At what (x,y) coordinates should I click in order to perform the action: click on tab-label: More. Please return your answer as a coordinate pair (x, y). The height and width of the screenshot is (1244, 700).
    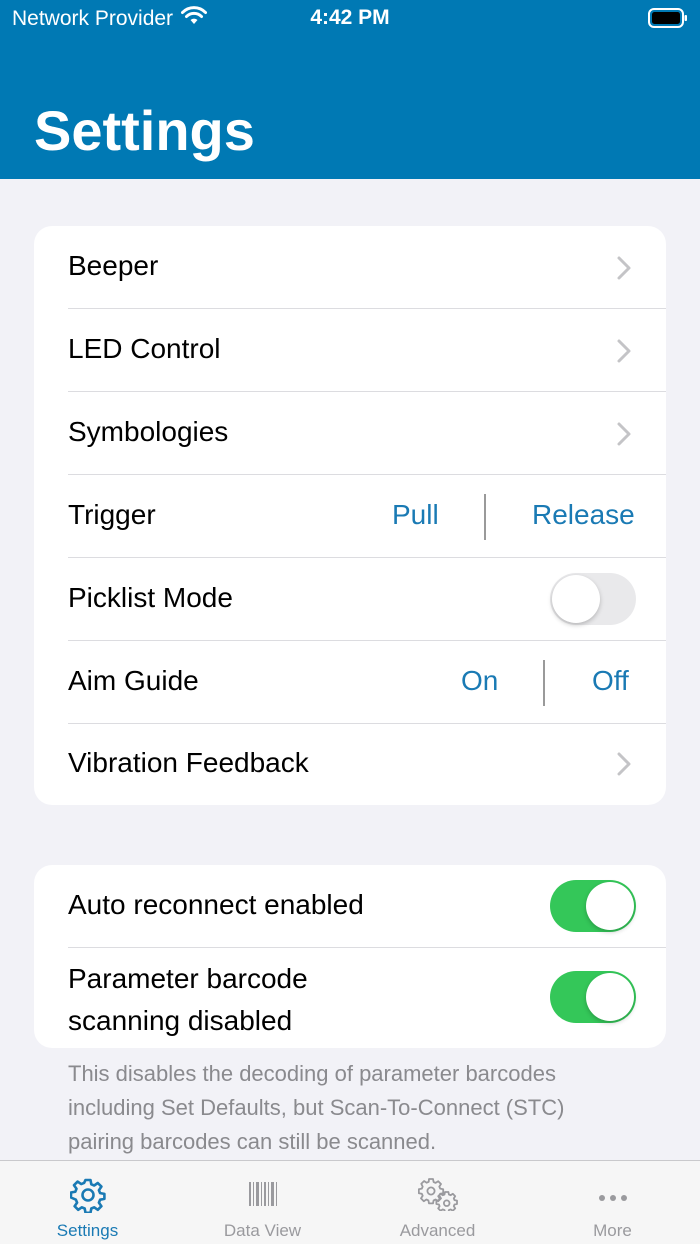
    Looking at the image, I should click on (612, 1230).